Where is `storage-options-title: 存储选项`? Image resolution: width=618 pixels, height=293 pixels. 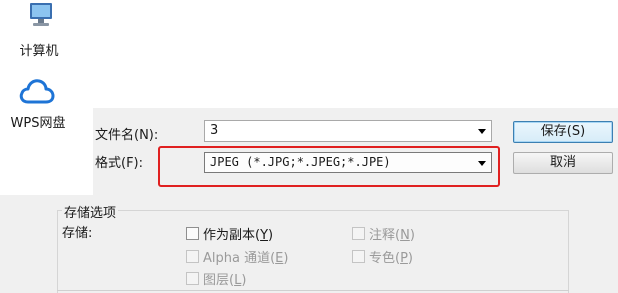 storage-options-title: 存储选项 is located at coordinates (90, 211).